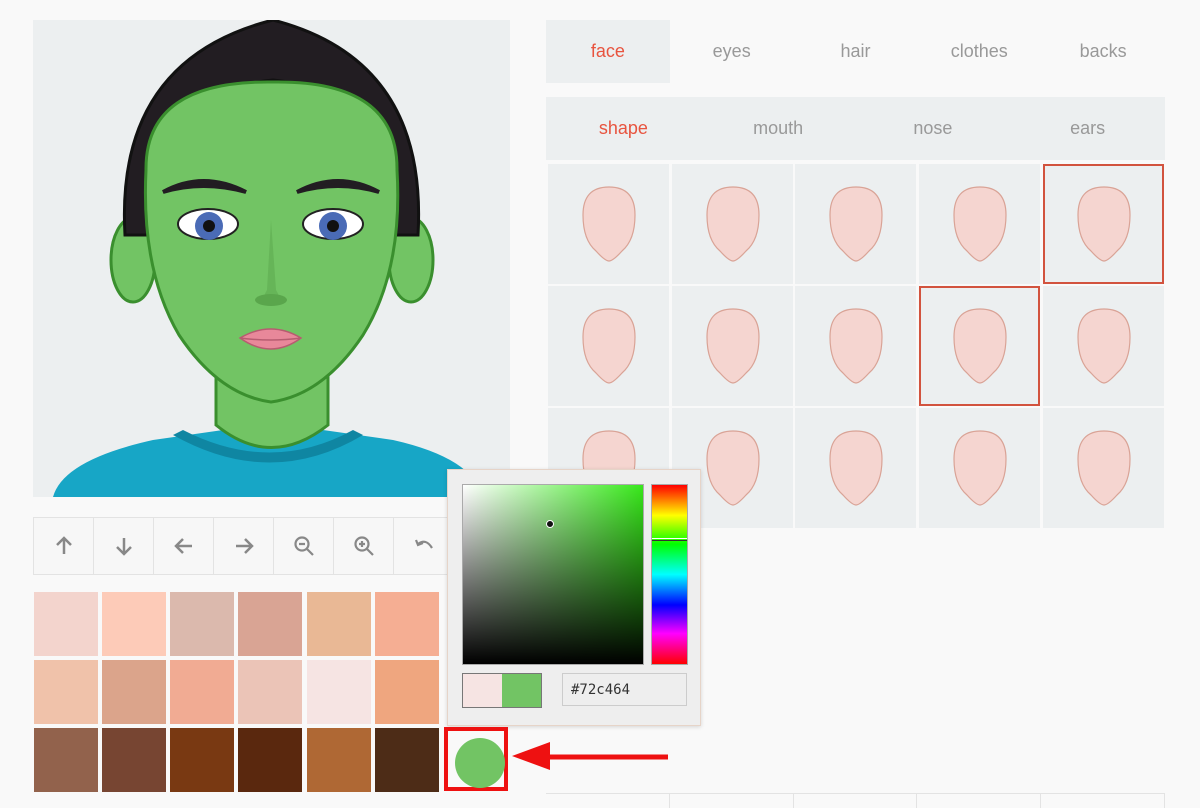  I want to click on category-tabs: face eyes hair clothes backs, so click(855, 51).